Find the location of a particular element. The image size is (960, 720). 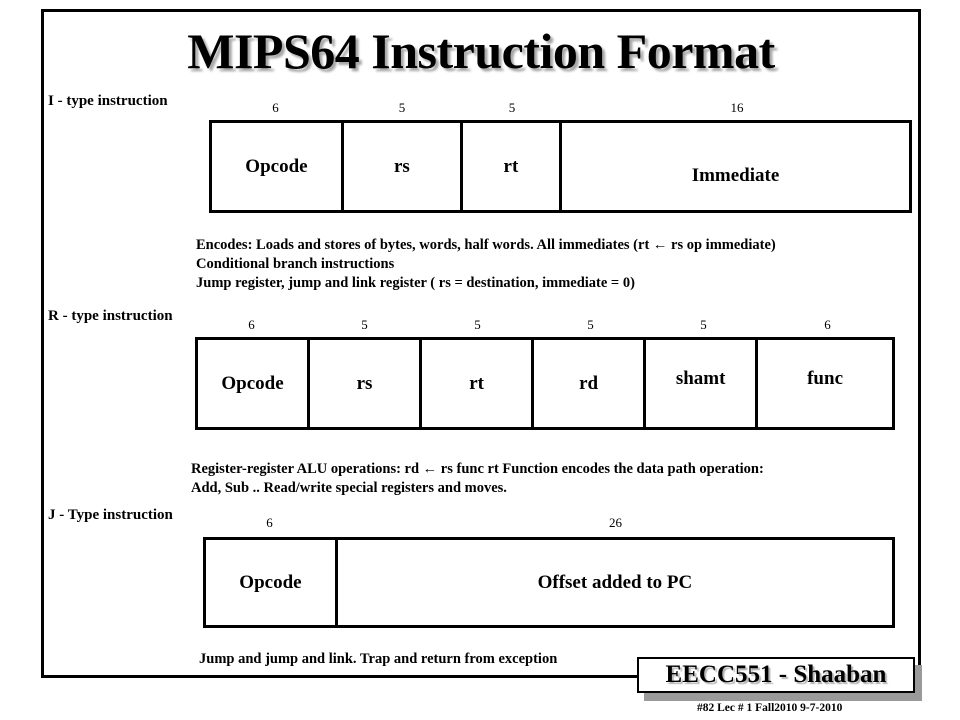

j-type-label: J - Type instruction is located at coordinates (110, 515).